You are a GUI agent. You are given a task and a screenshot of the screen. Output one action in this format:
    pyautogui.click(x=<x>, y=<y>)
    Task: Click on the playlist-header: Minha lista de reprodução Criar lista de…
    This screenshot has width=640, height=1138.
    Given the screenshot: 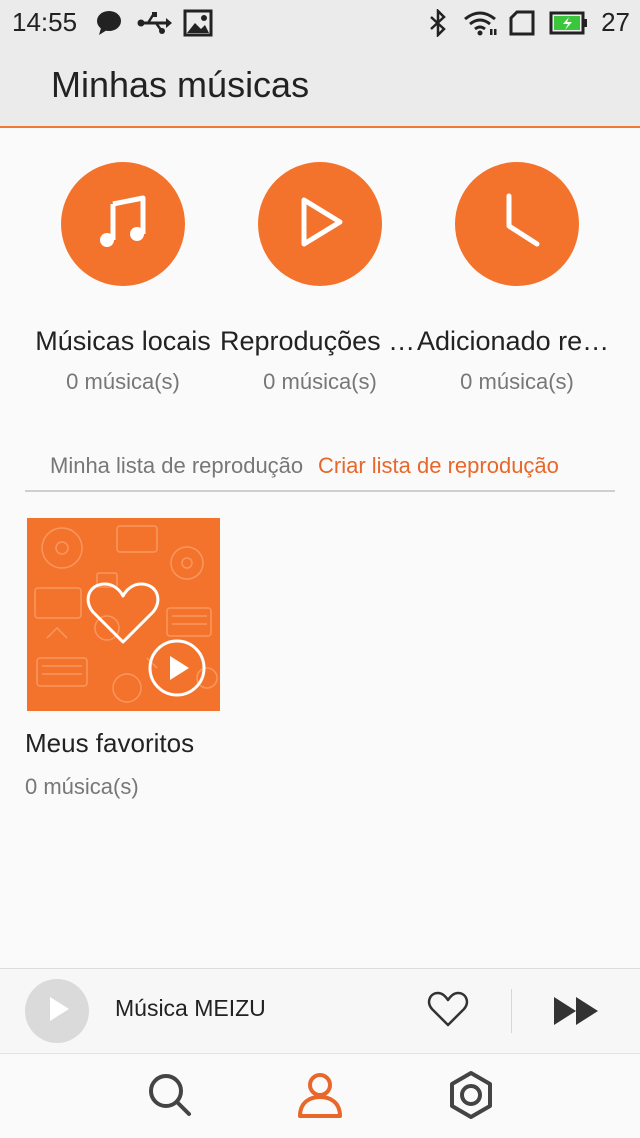 What is the action you would take?
    pyautogui.click(x=320, y=470)
    